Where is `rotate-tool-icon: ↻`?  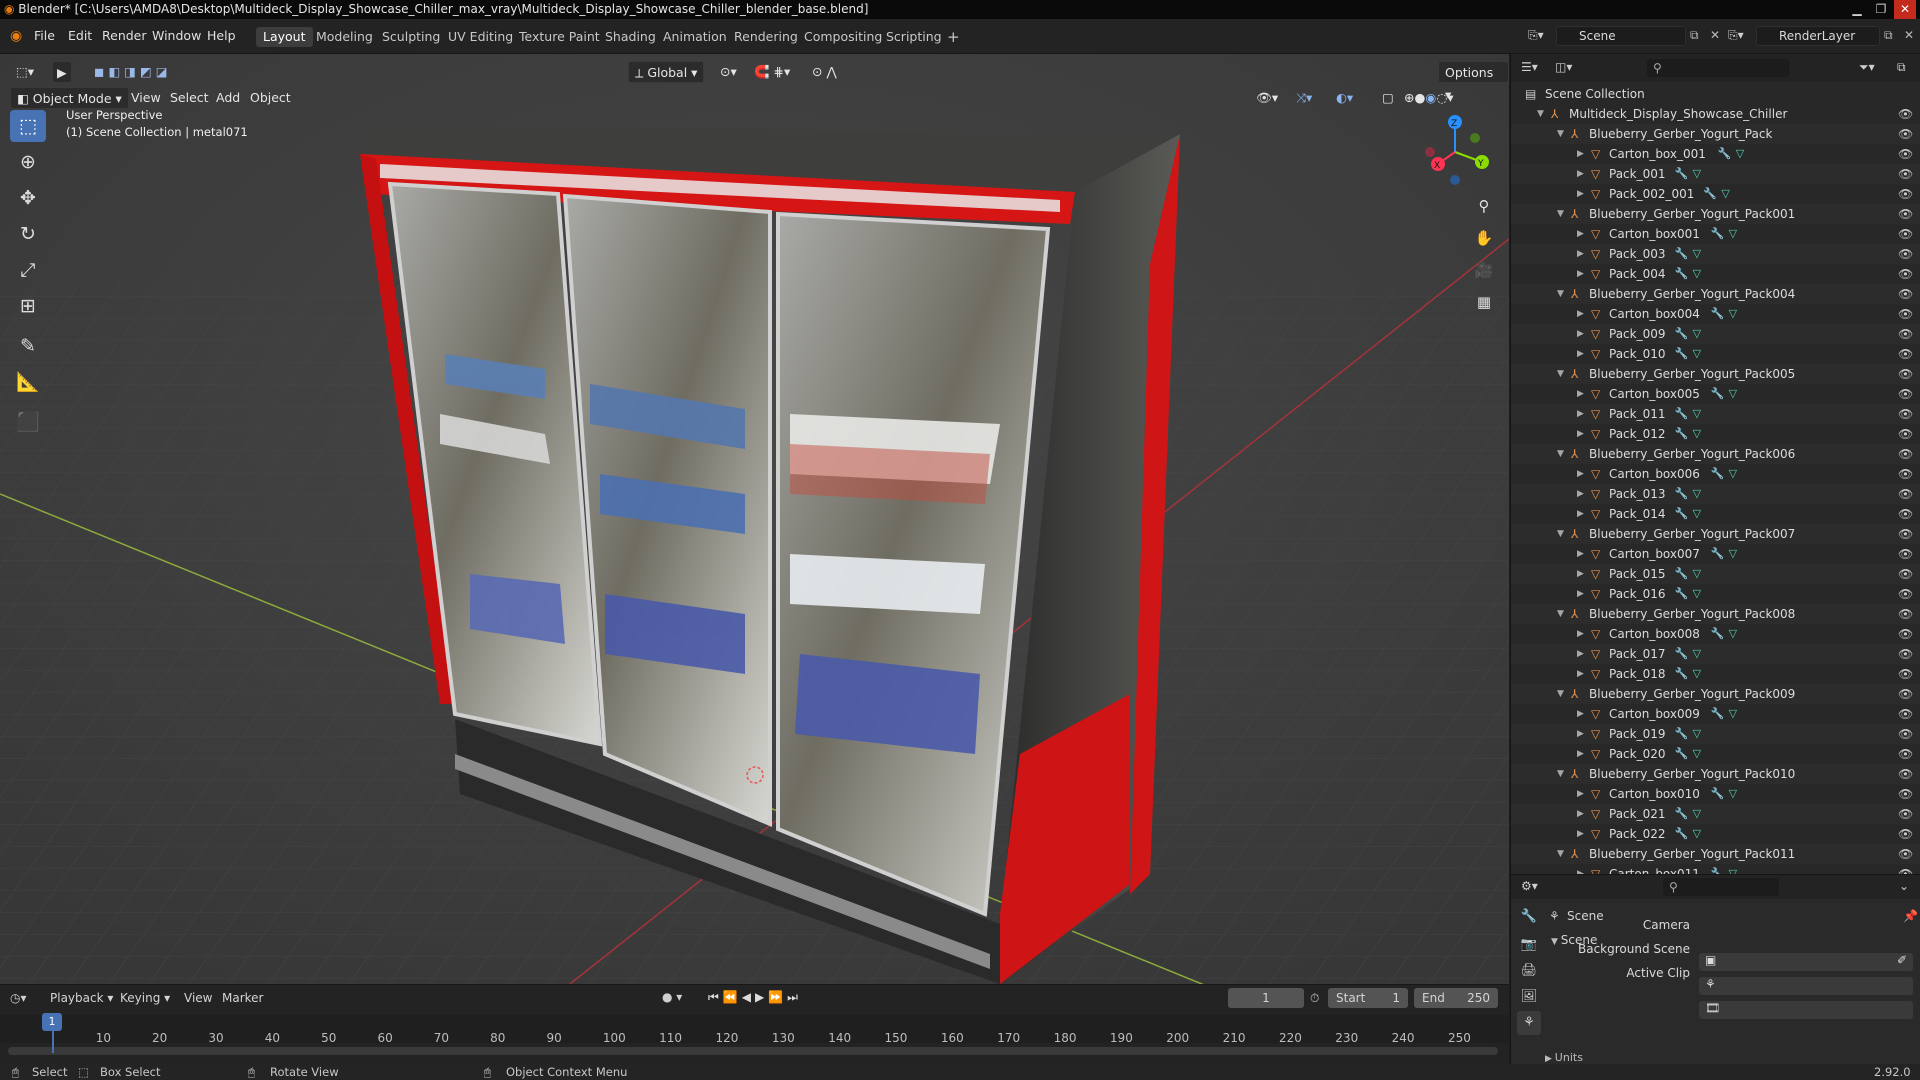 rotate-tool-icon: ↻ is located at coordinates (28, 234).